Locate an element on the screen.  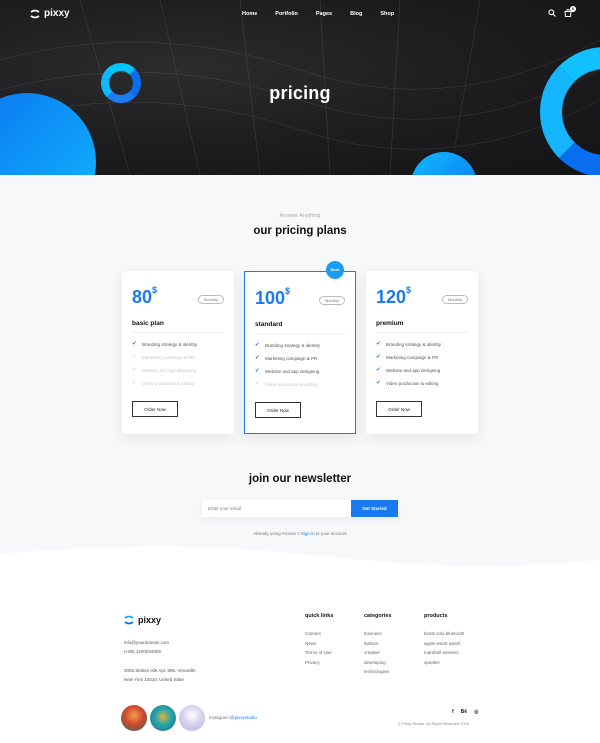
plan-price: 100$ is located at coordinates (273, 297).